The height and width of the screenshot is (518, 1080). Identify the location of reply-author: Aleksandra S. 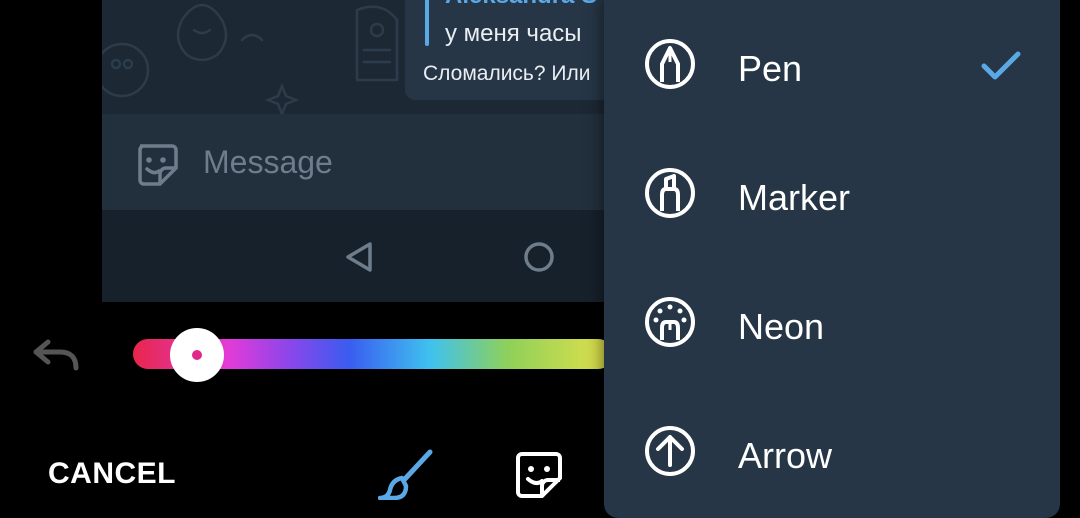
(521, 5).